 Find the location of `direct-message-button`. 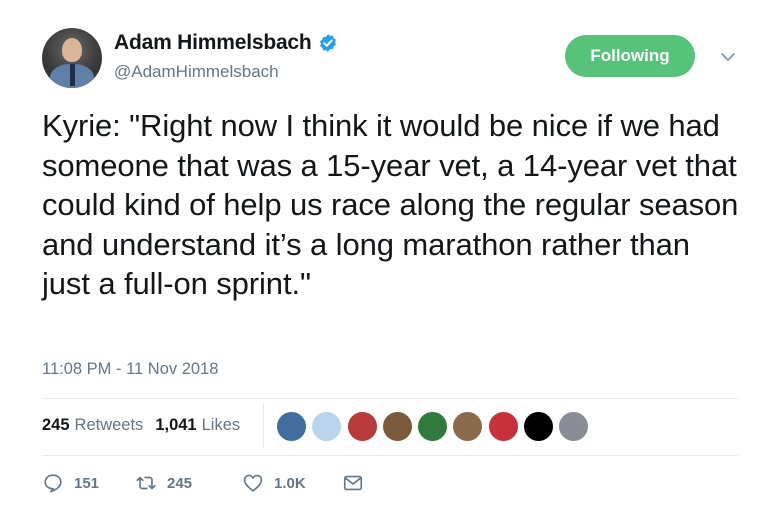

direct-message-button is located at coordinates (353, 483).